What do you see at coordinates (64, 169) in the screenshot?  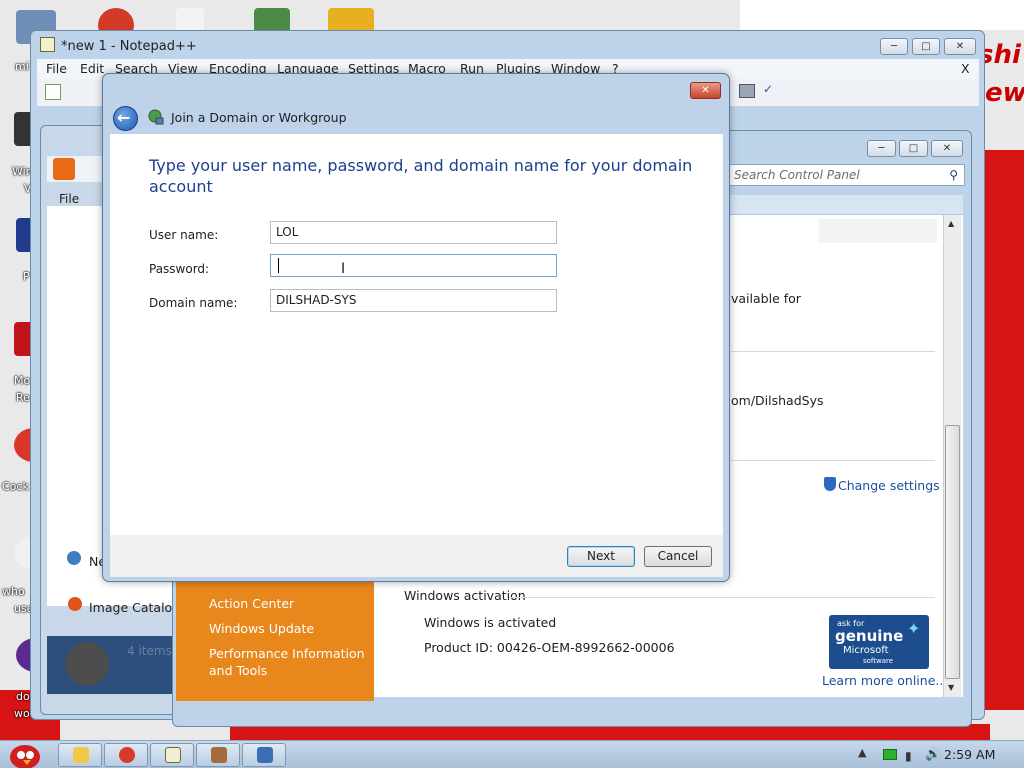 I see `explorer-back-icon` at bounding box center [64, 169].